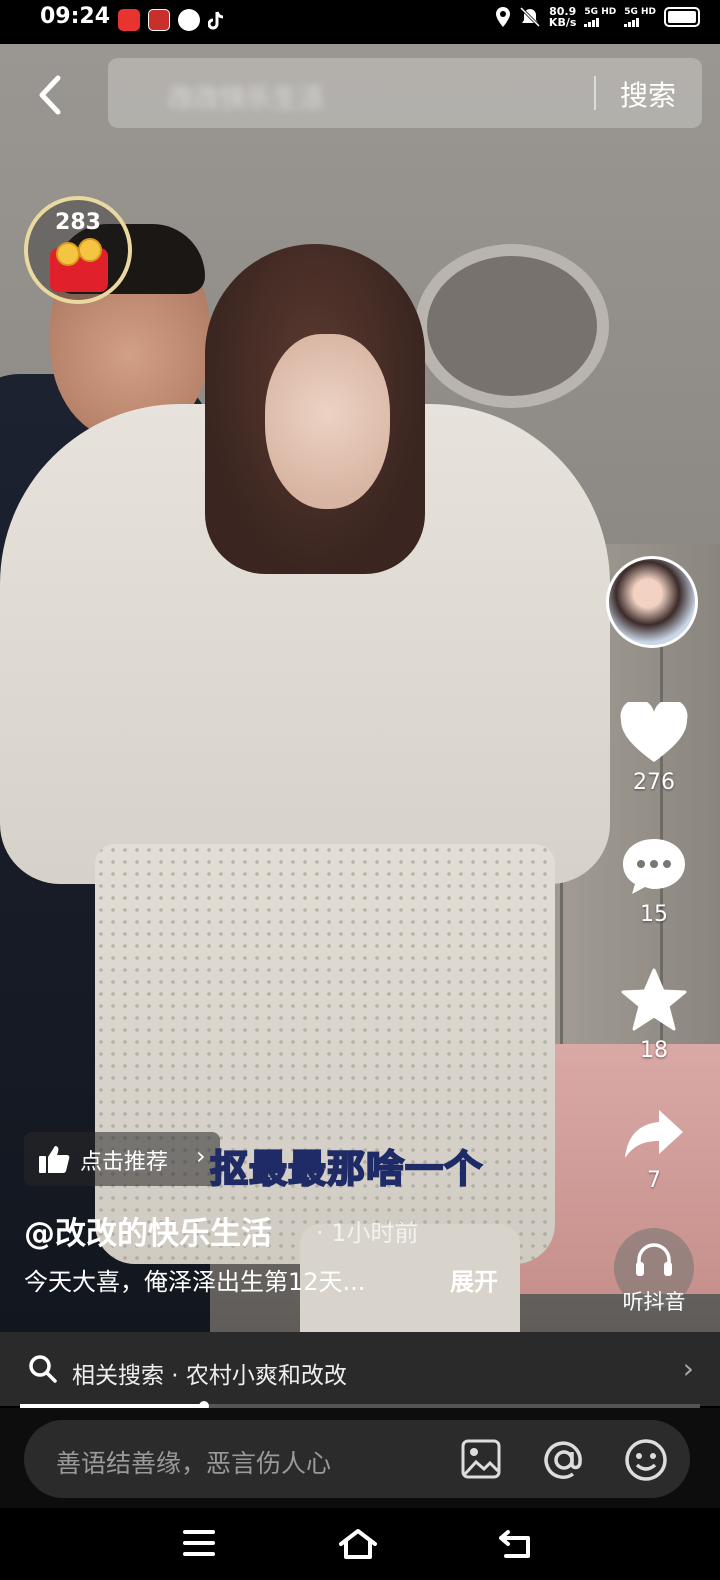 The width and height of the screenshot is (720, 1580). I want to click on related-search-text: 相关搜索 · 农村小爽和改改, so click(209, 1376).